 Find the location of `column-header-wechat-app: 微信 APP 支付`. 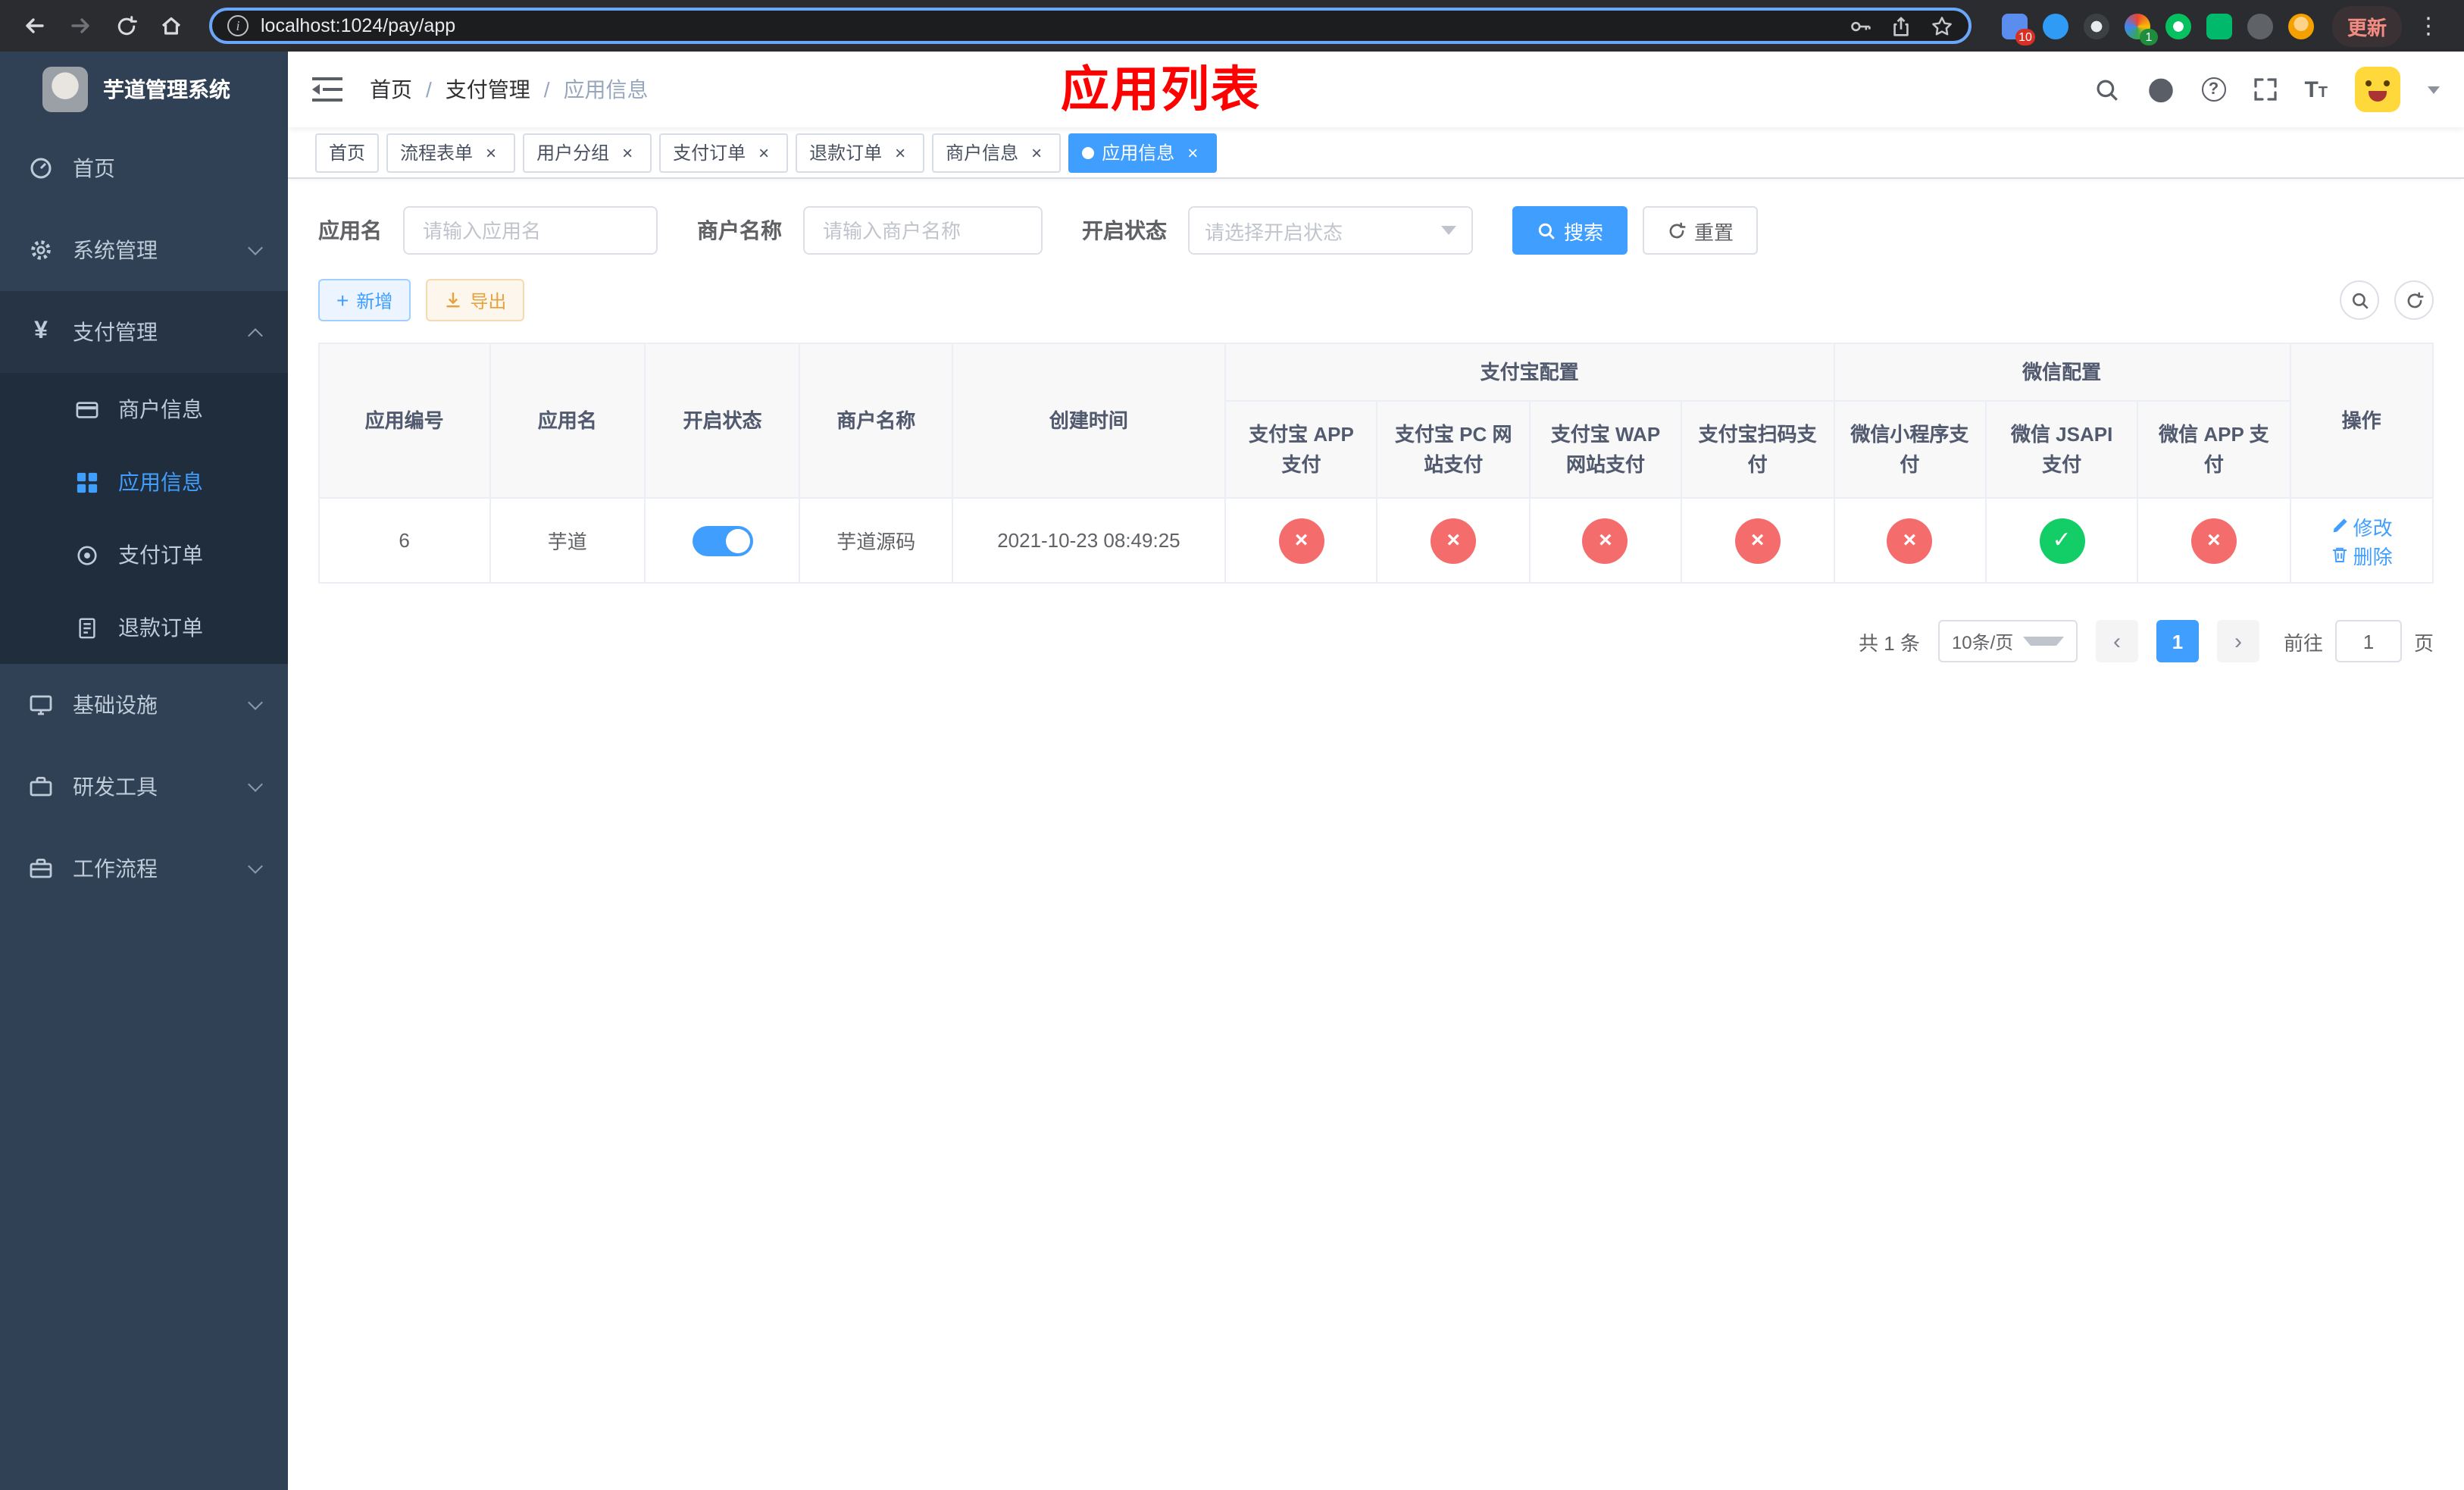

column-header-wechat-app: 微信 APP 支付 is located at coordinates (2214, 449).